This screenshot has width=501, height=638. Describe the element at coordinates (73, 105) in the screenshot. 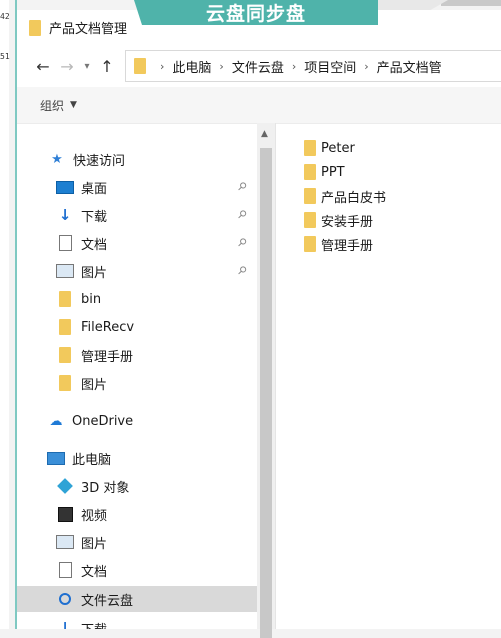

I see `dropdown-caret-icon: ▼` at that location.